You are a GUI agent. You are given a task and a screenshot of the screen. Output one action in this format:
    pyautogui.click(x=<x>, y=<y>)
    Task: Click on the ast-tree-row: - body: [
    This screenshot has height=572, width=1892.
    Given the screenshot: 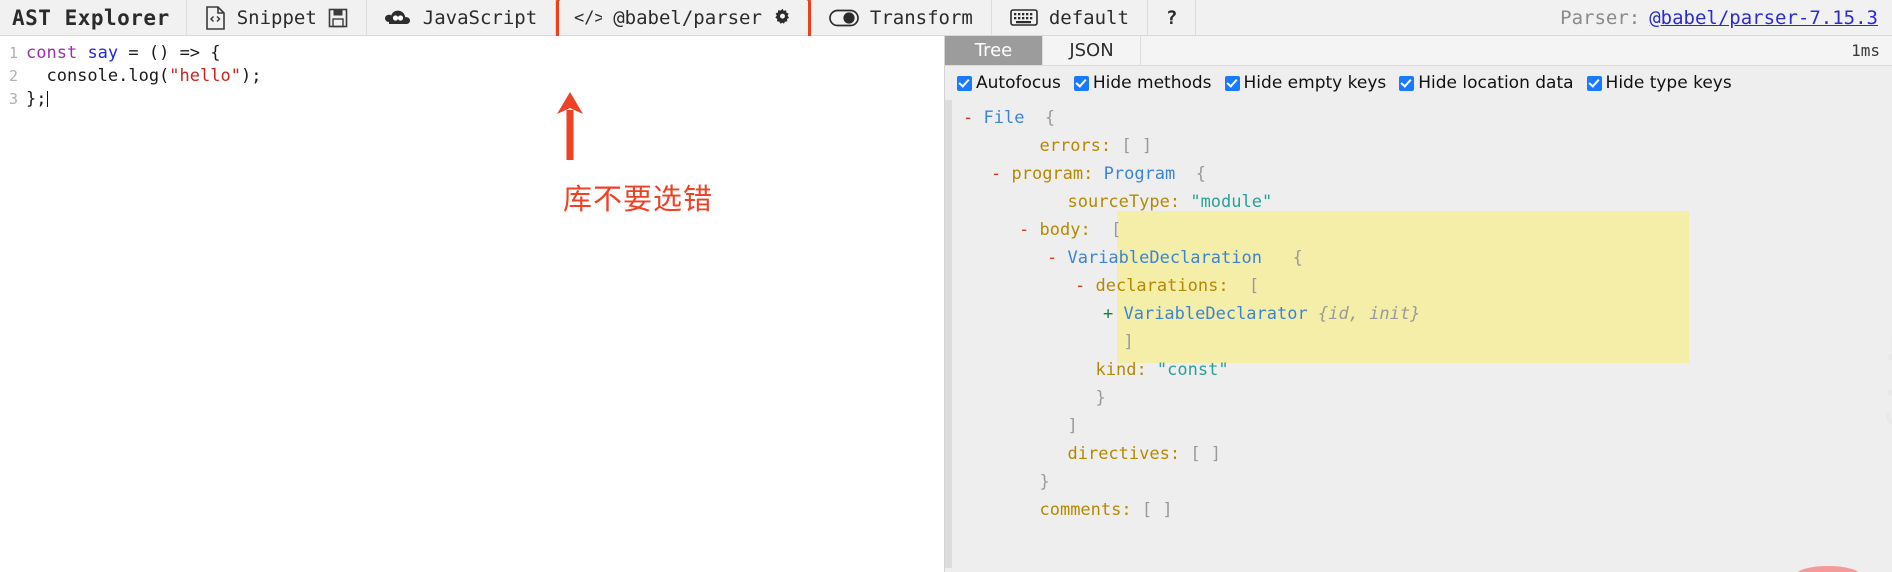 What is the action you would take?
    pyautogui.click(x=1418, y=230)
    